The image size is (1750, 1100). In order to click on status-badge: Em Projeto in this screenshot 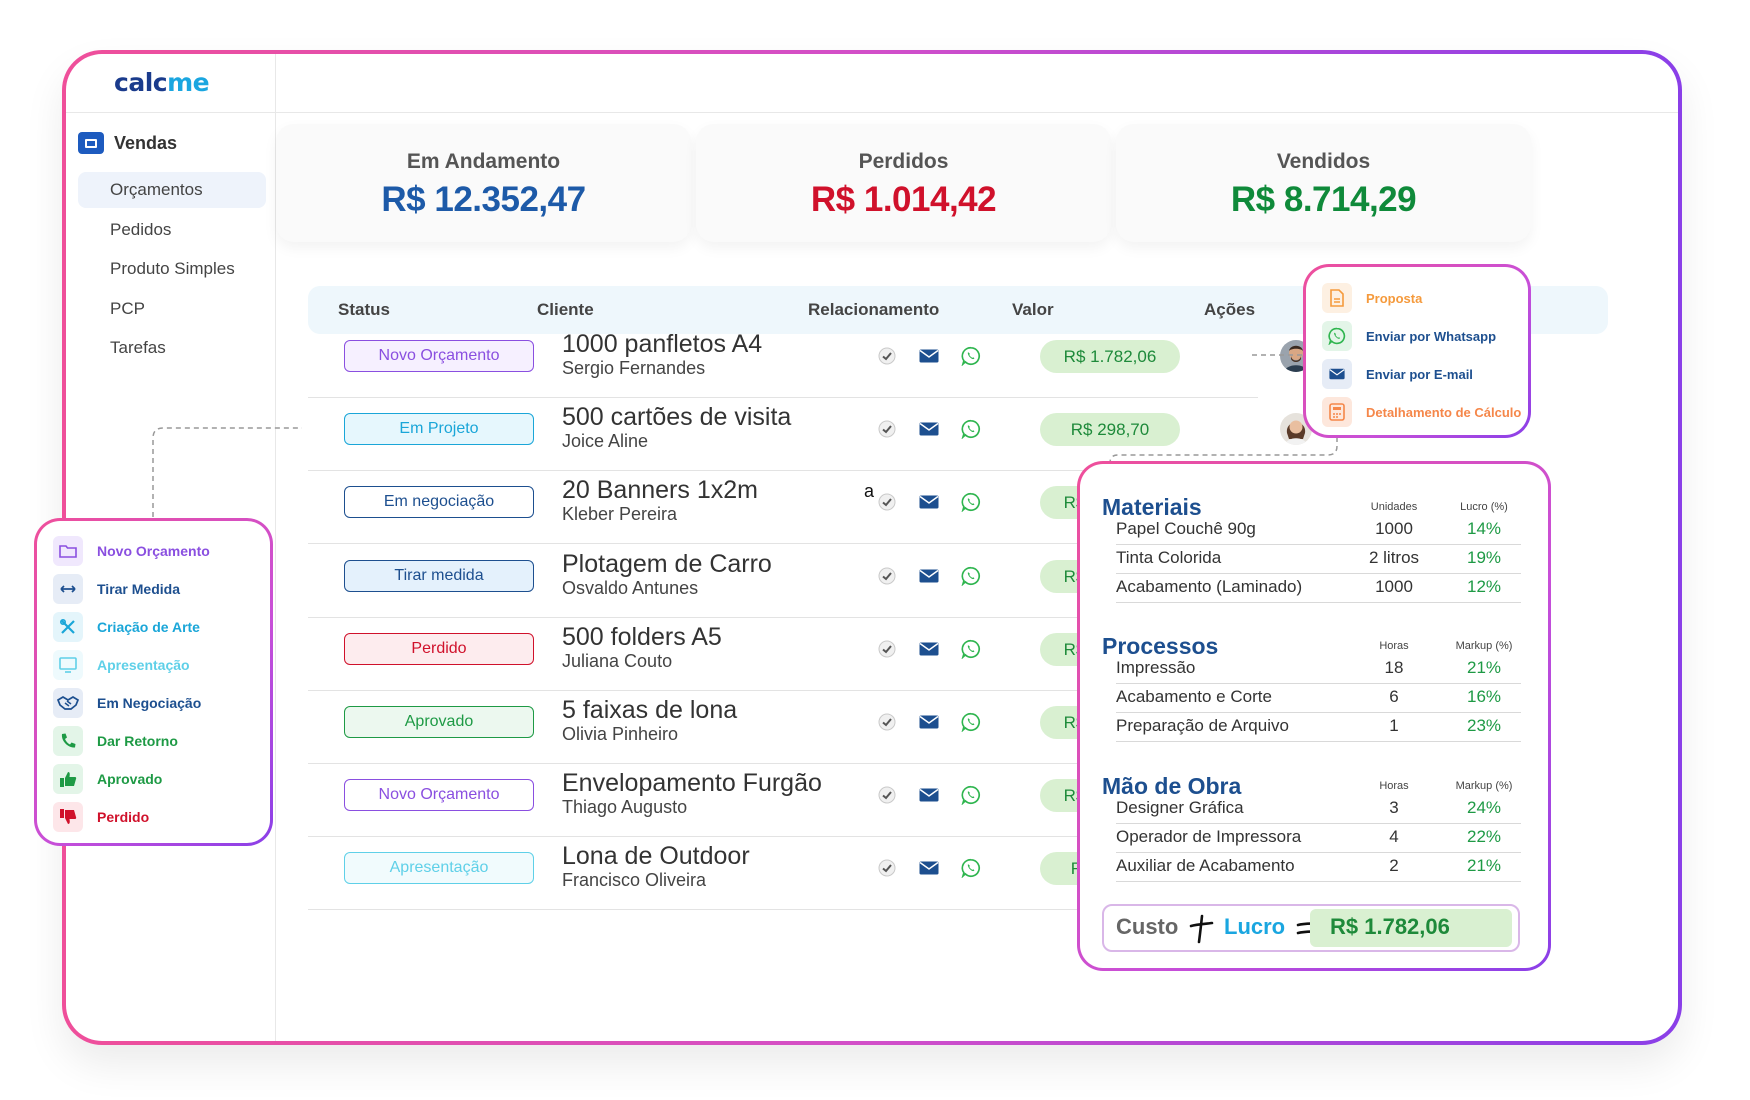, I will do `click(439, 429)`.